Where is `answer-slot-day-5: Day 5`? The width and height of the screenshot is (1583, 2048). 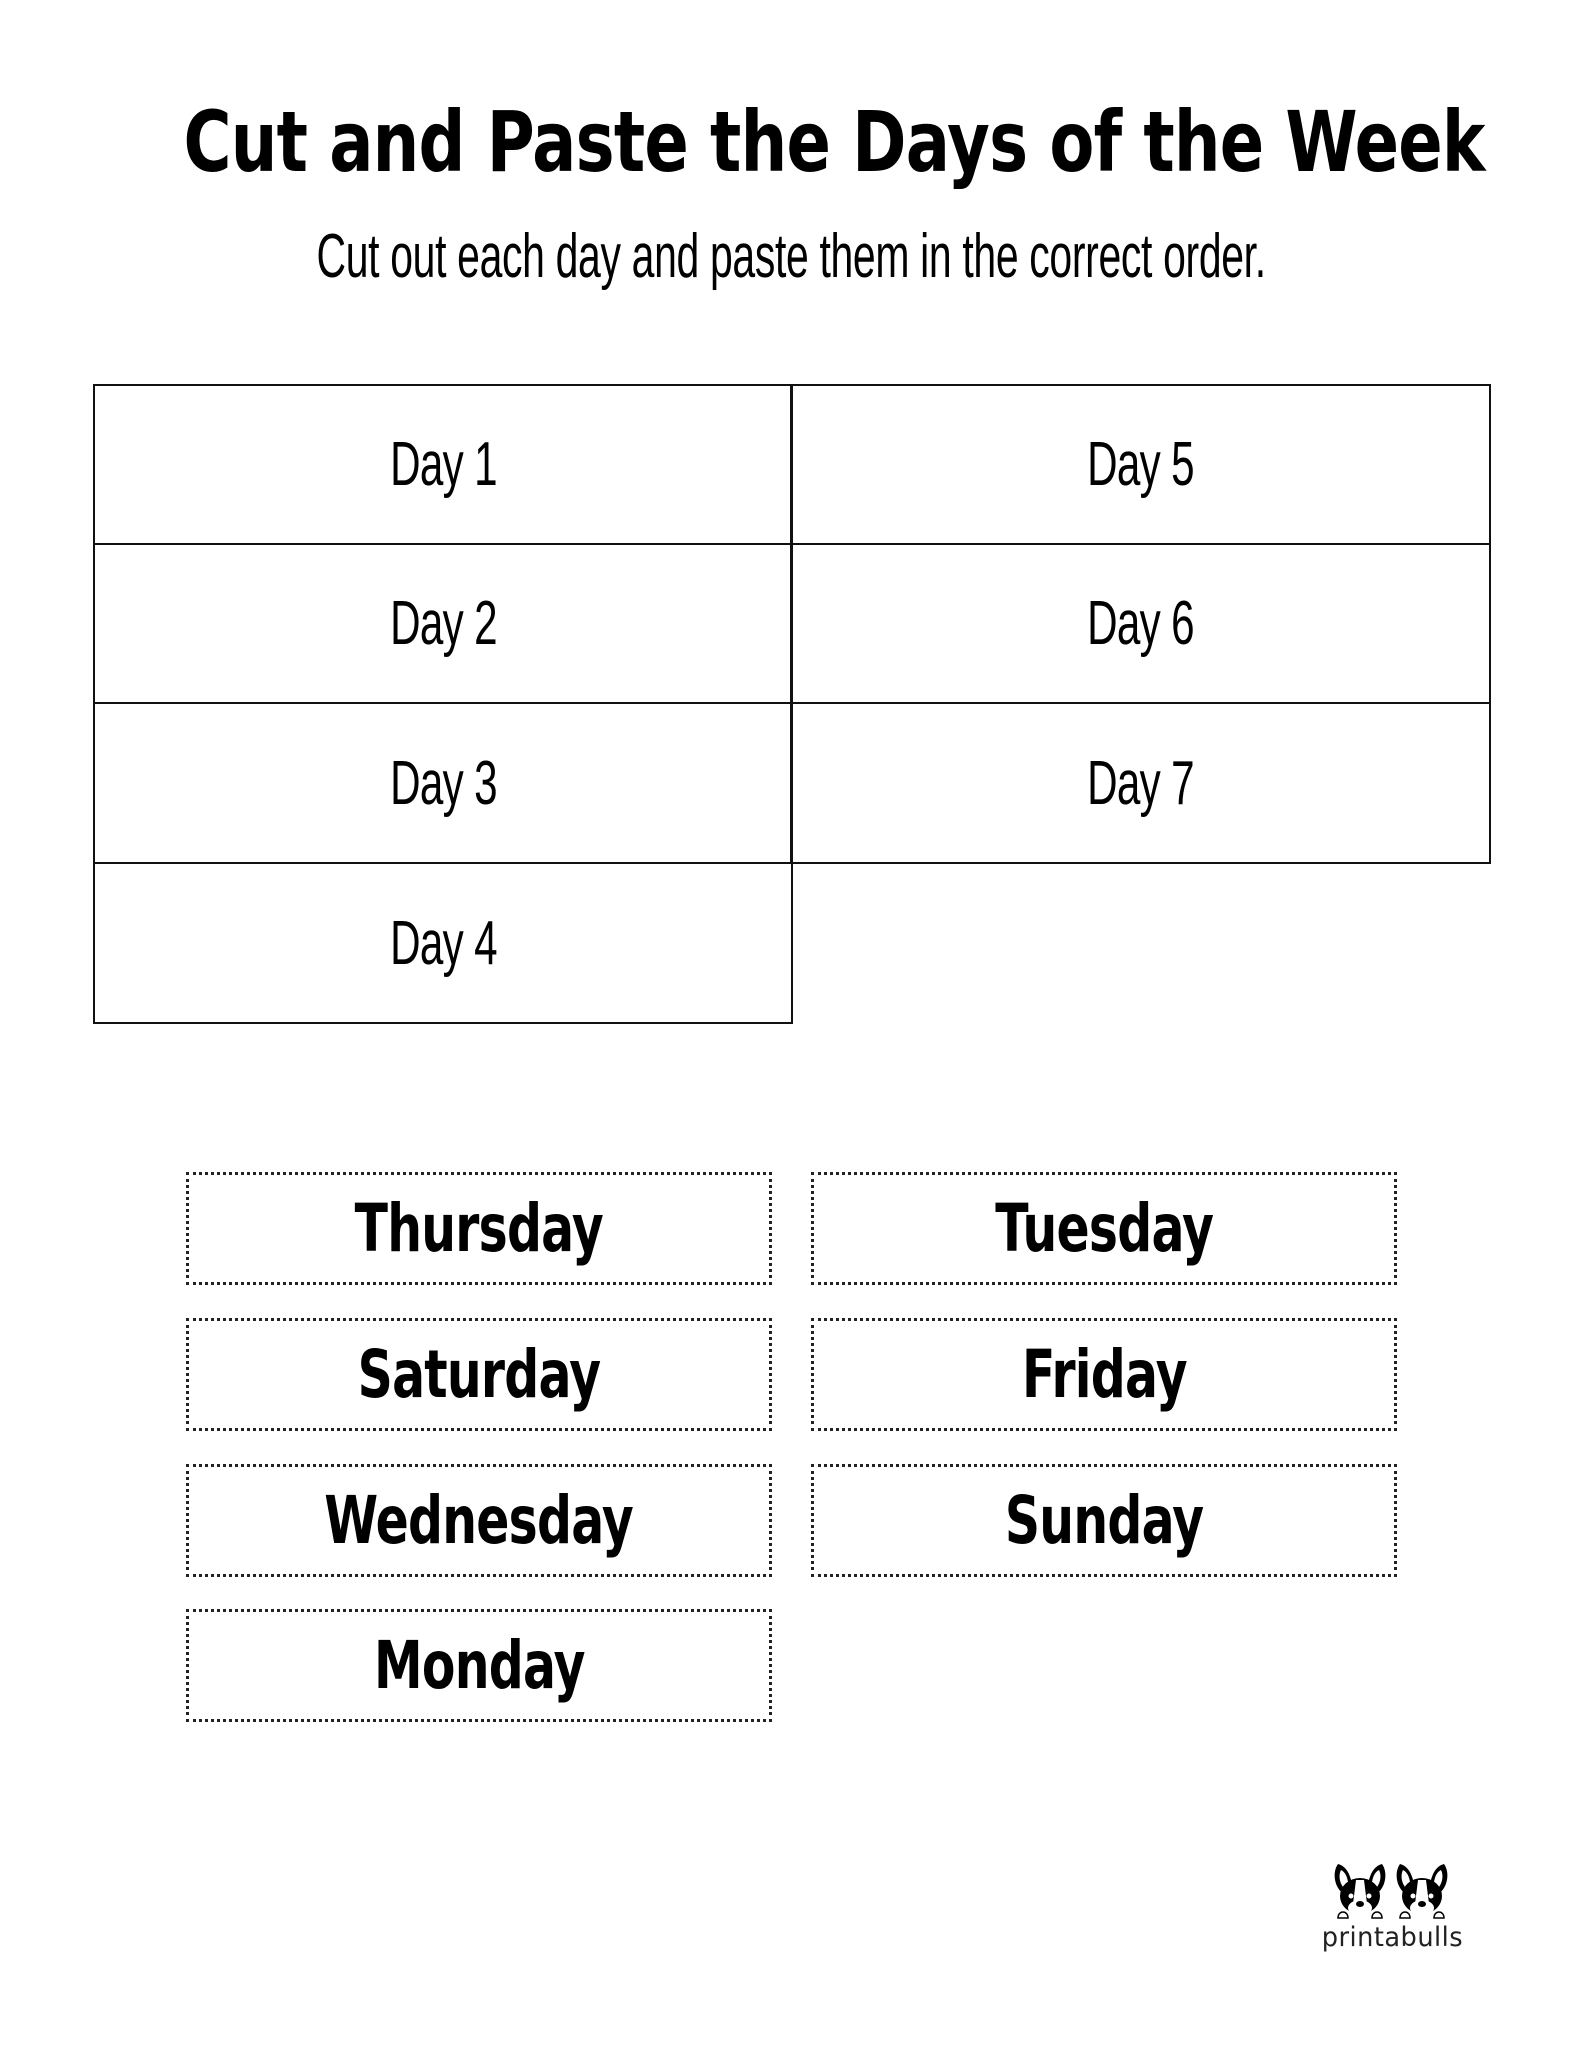 answer-slot-day-5: Day 5 is located at coordinates (1140, 464).